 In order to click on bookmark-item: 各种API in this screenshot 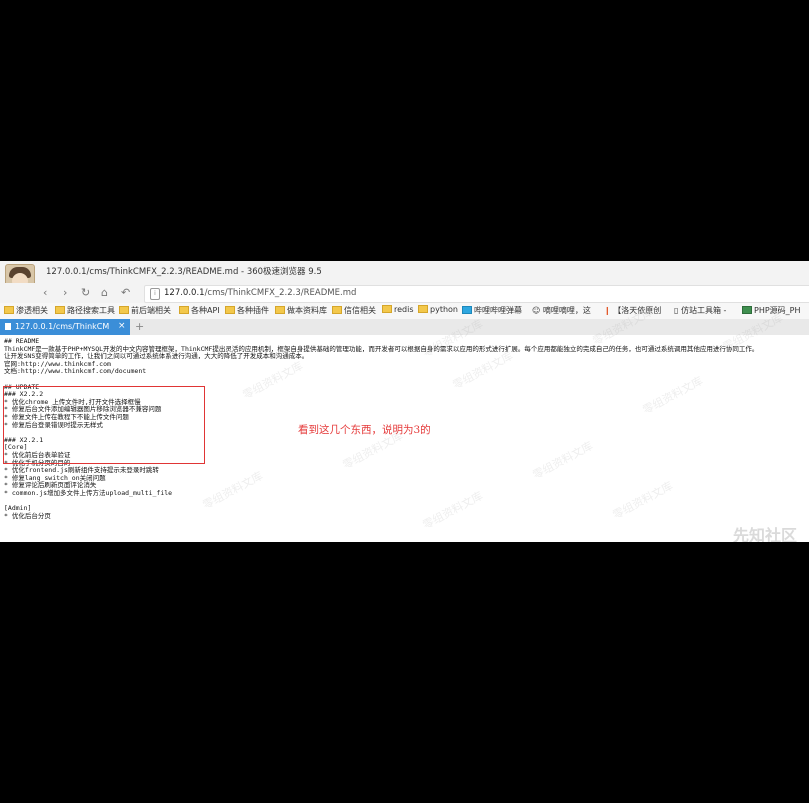, I will do `click(199, 310)`.